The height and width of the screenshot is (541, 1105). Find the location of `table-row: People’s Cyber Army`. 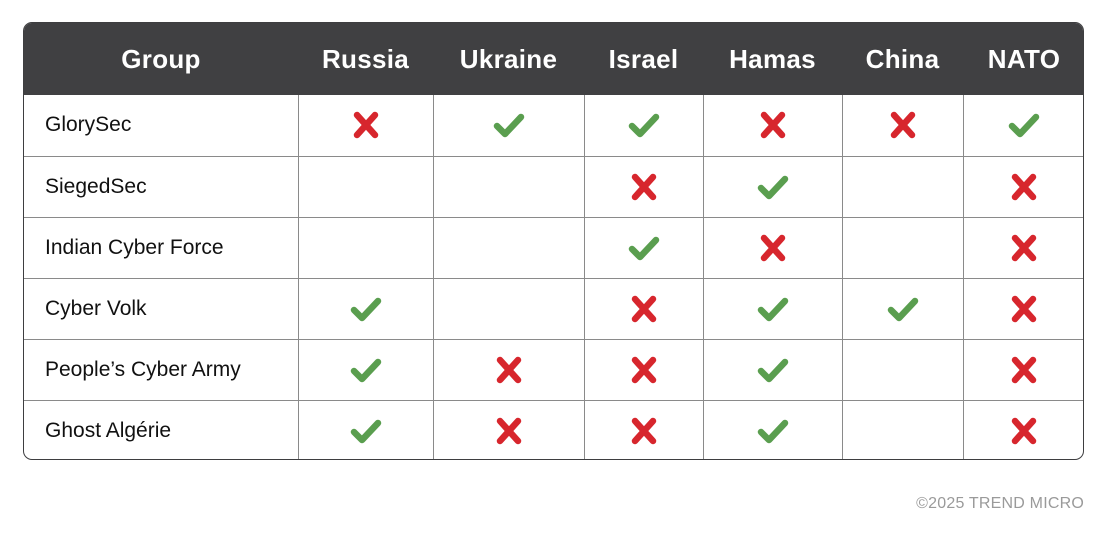

table-row: People’s Cyber Army is located at coordinates (553, 369).